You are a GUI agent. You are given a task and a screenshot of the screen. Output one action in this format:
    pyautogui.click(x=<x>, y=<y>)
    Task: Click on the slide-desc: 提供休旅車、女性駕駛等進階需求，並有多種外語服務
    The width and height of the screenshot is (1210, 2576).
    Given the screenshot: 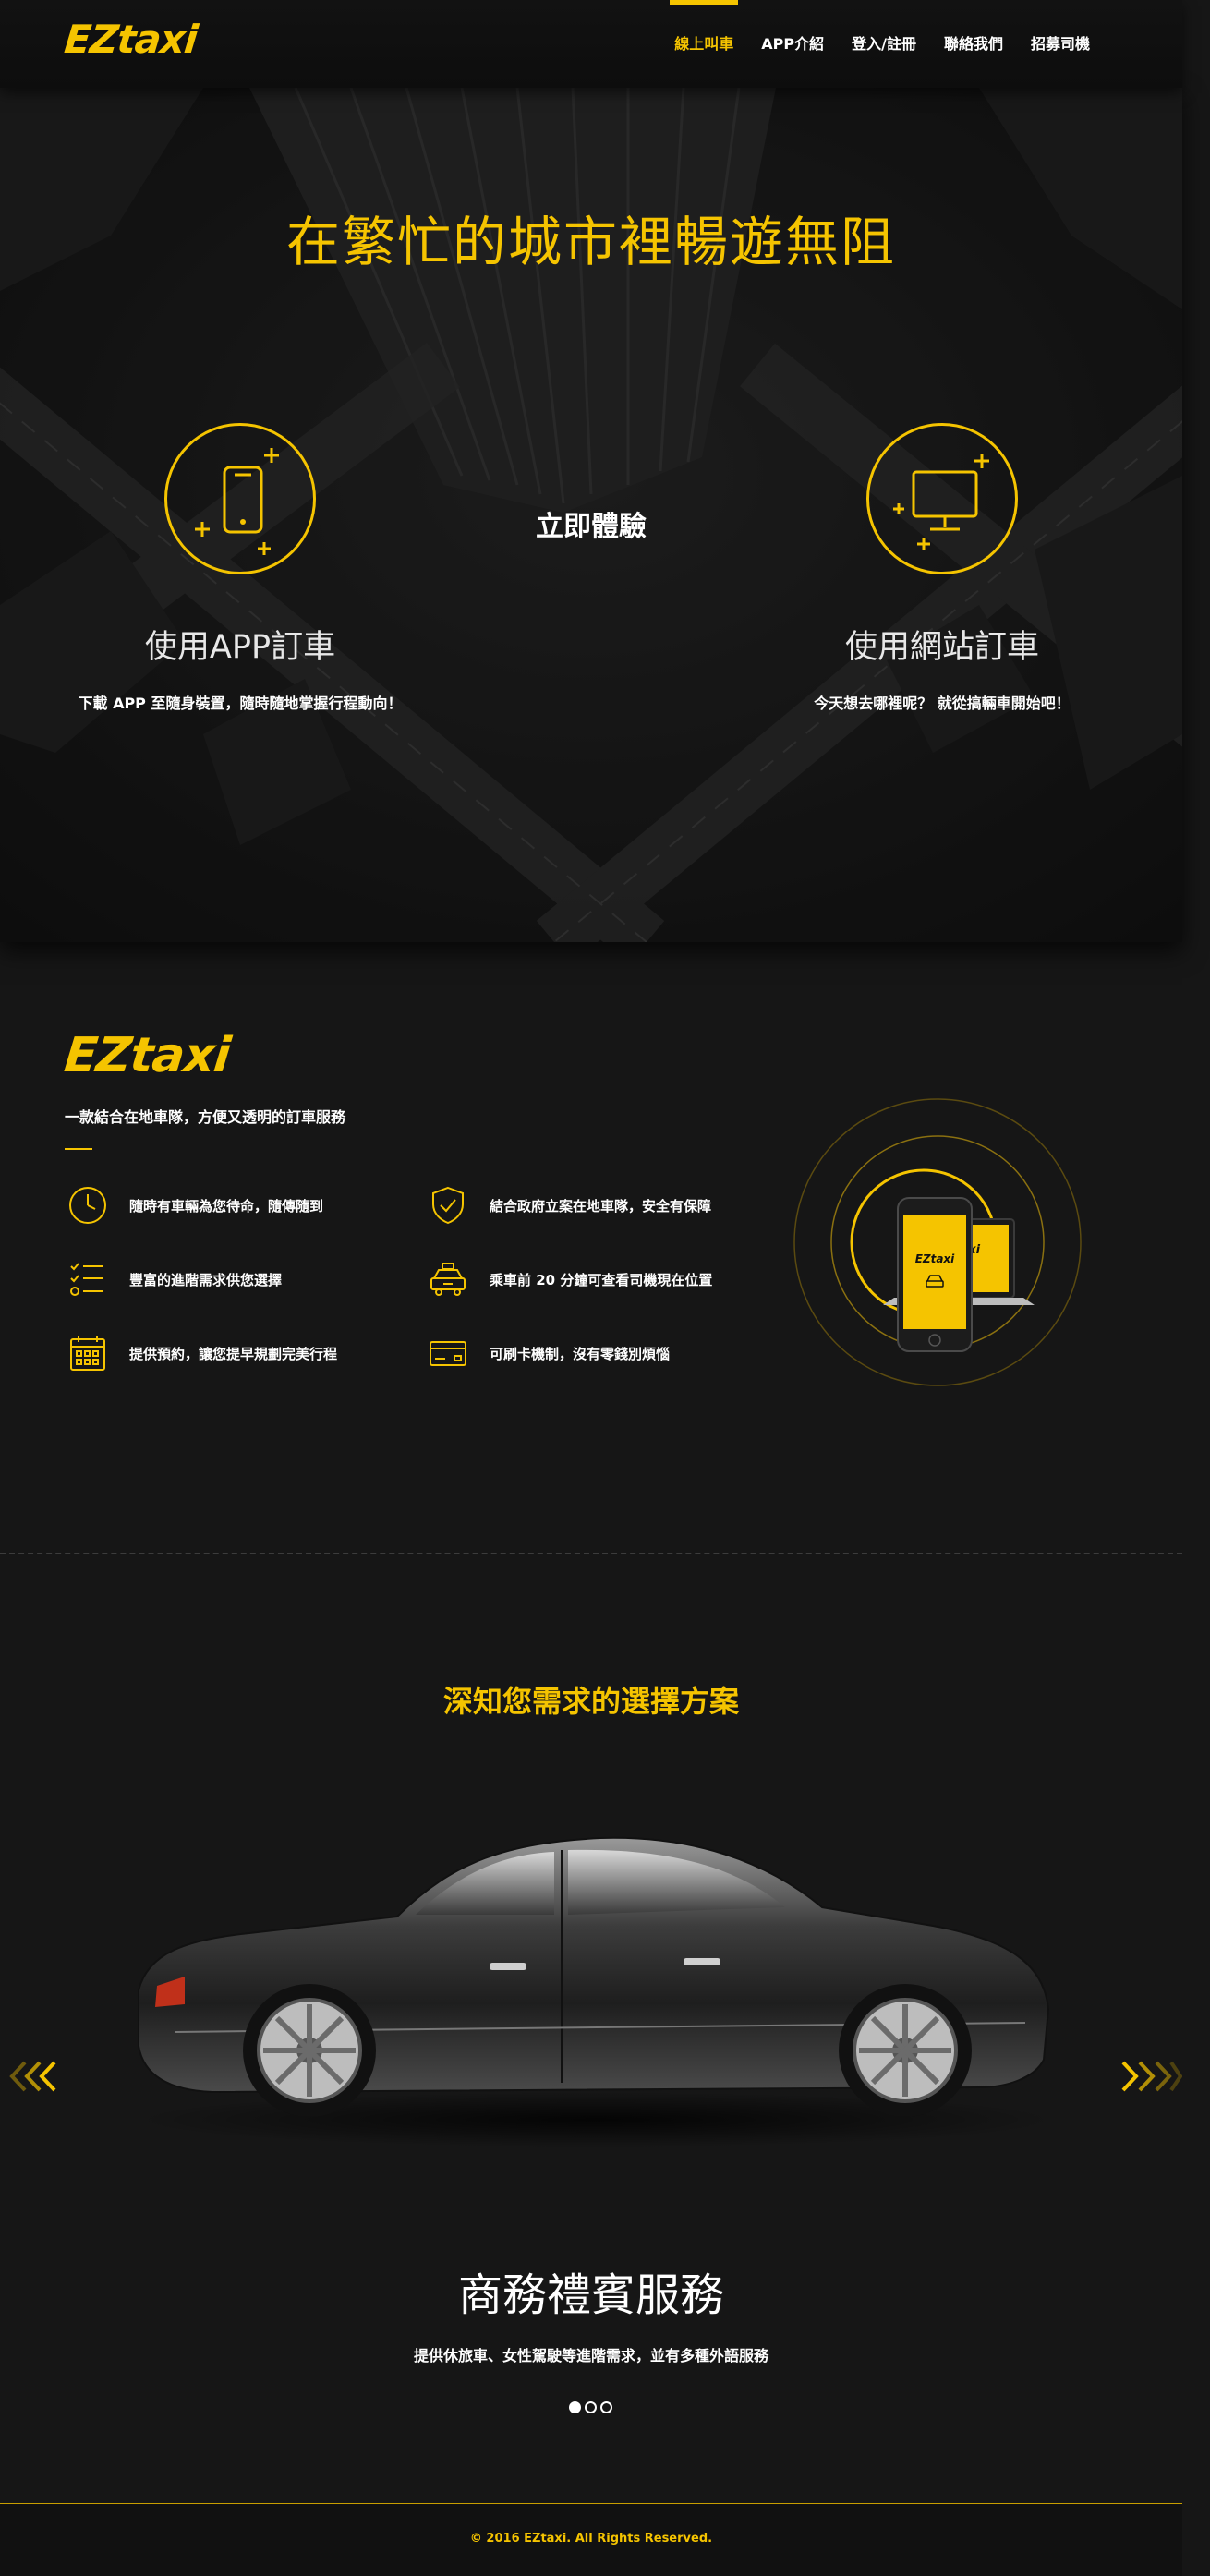 What is the action you would take?
    pyautogui.click(x=590, y=2355)
    